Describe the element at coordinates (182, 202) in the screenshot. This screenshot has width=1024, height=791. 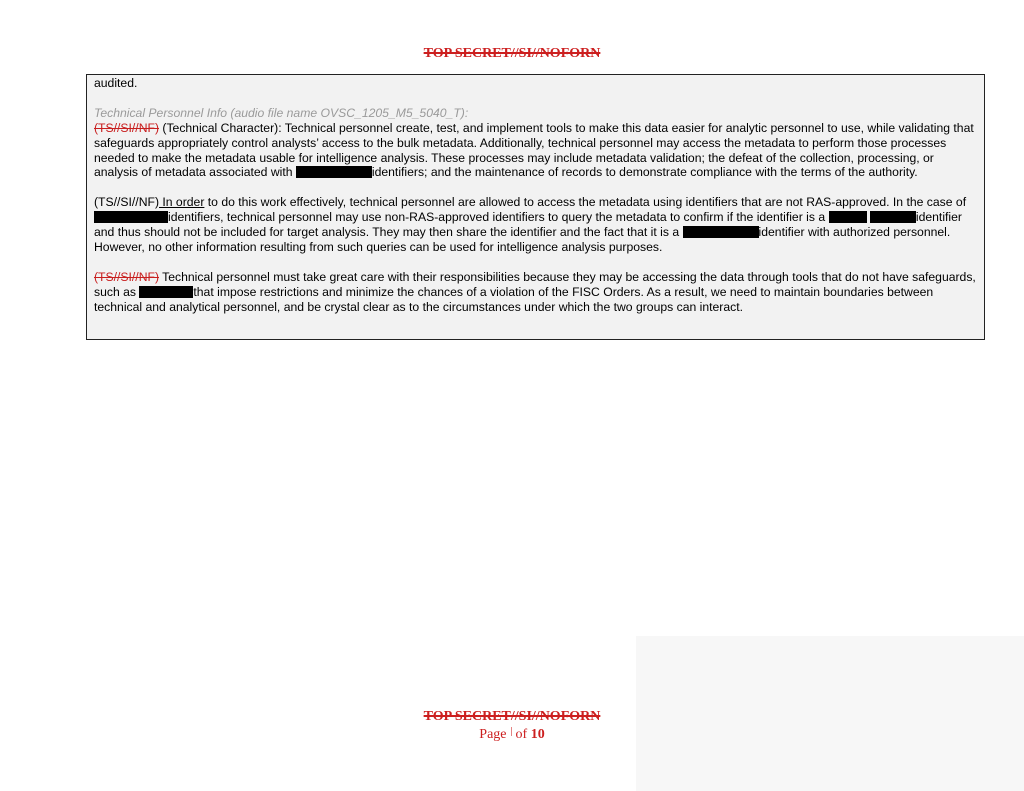
I see `paragraph-2-lead: In order` at that location.